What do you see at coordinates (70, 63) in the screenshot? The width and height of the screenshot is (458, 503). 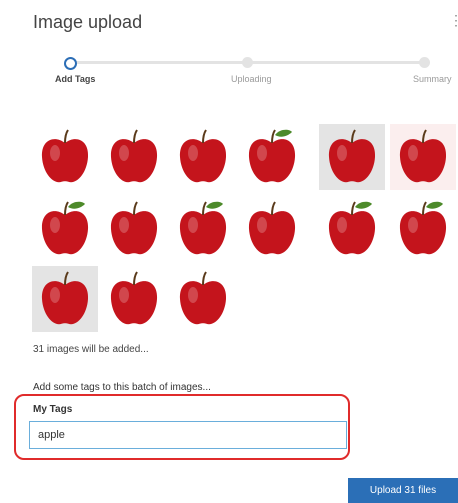 I see `step-dot-add-tags` at bounding box center [70, 63].